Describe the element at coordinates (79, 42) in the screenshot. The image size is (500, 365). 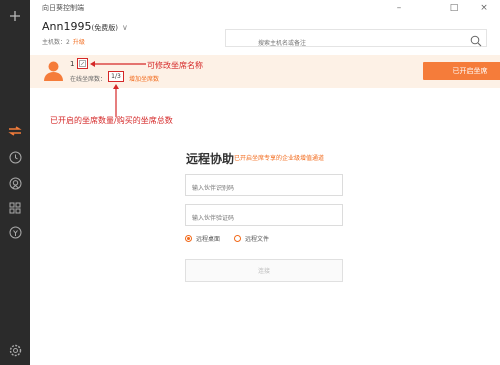
I see `upgrade-link: 升级` at that location.